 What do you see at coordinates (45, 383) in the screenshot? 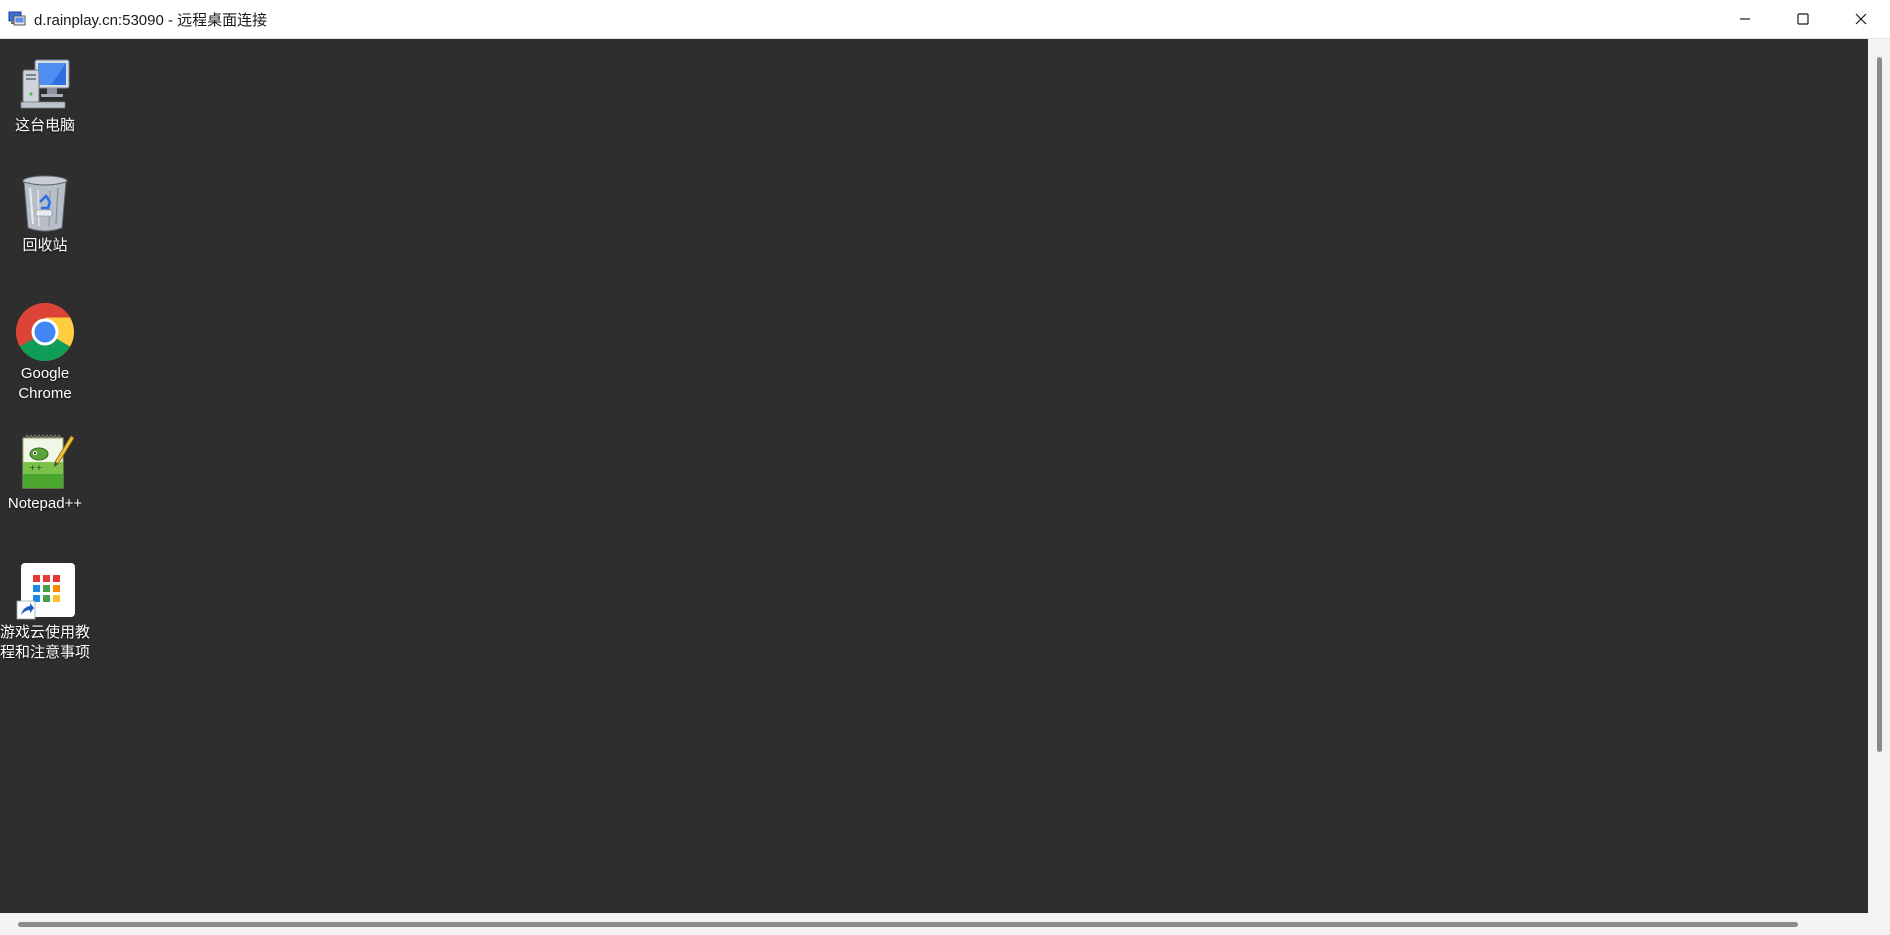
I see `desktop-icon-label: Google Chrome` at bounding box center [45, 383].